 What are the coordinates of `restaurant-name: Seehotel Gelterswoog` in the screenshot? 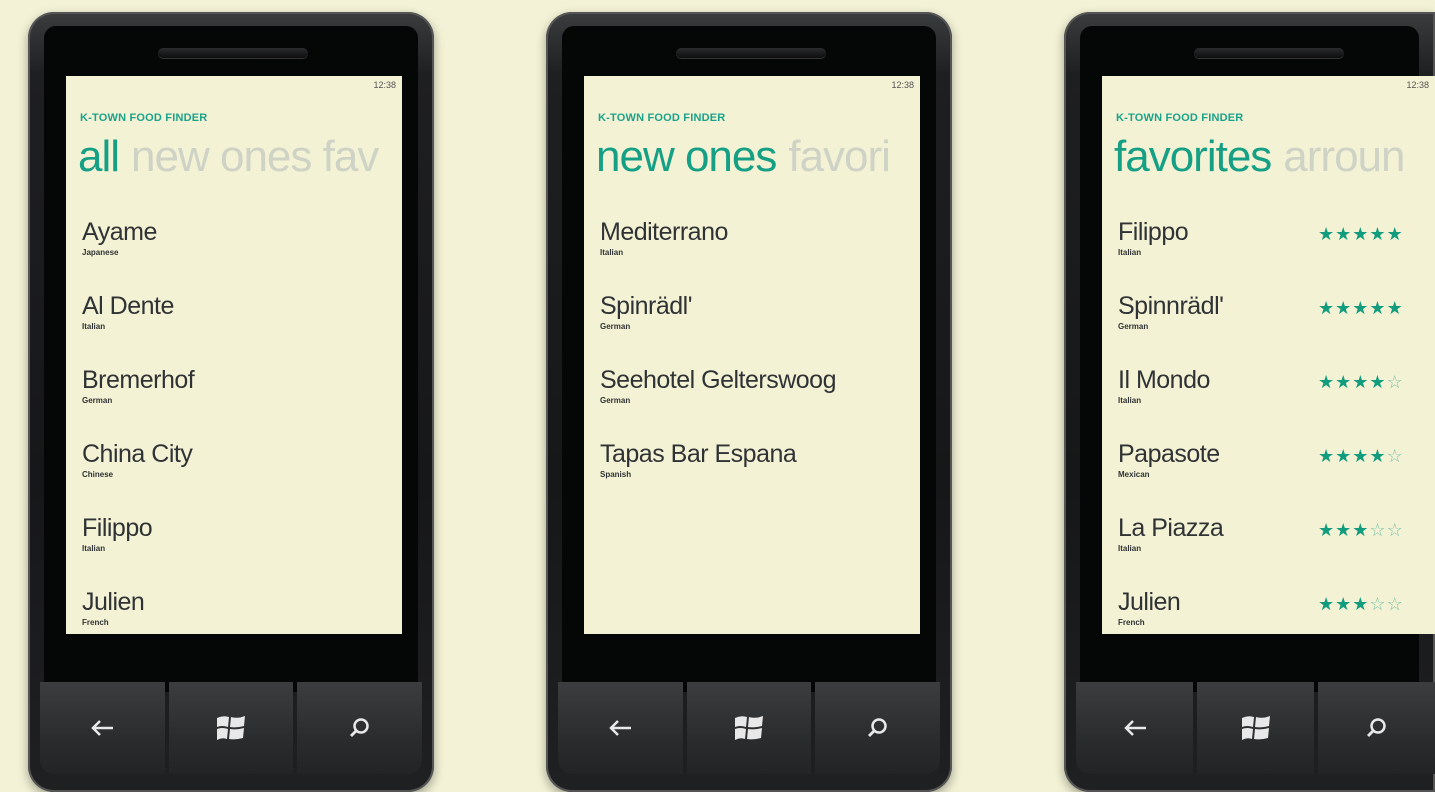 It's located at (718, 380).